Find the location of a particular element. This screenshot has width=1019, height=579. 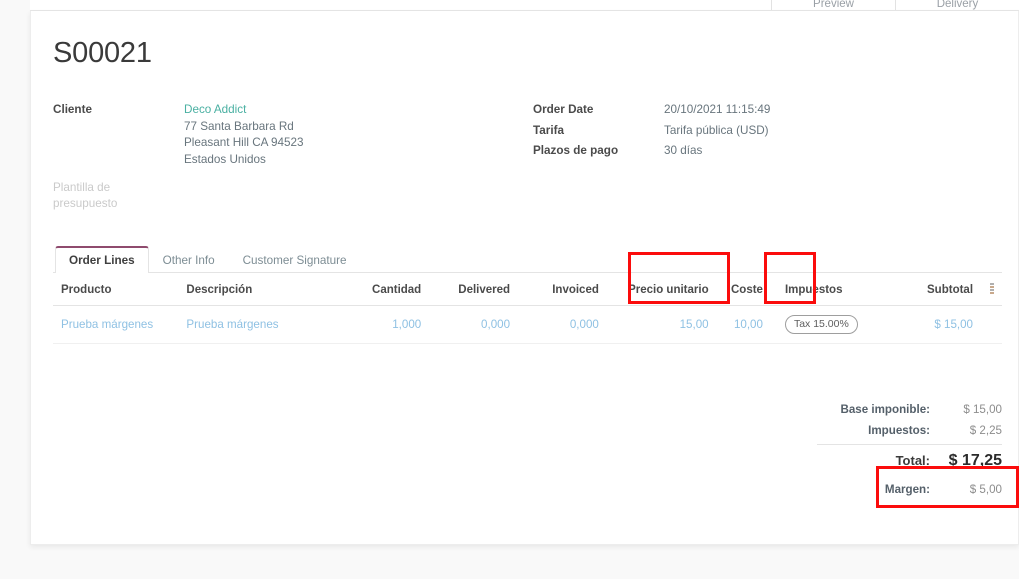

tab-customer-signature: Customer Signature is located at coordinates (295, 259).